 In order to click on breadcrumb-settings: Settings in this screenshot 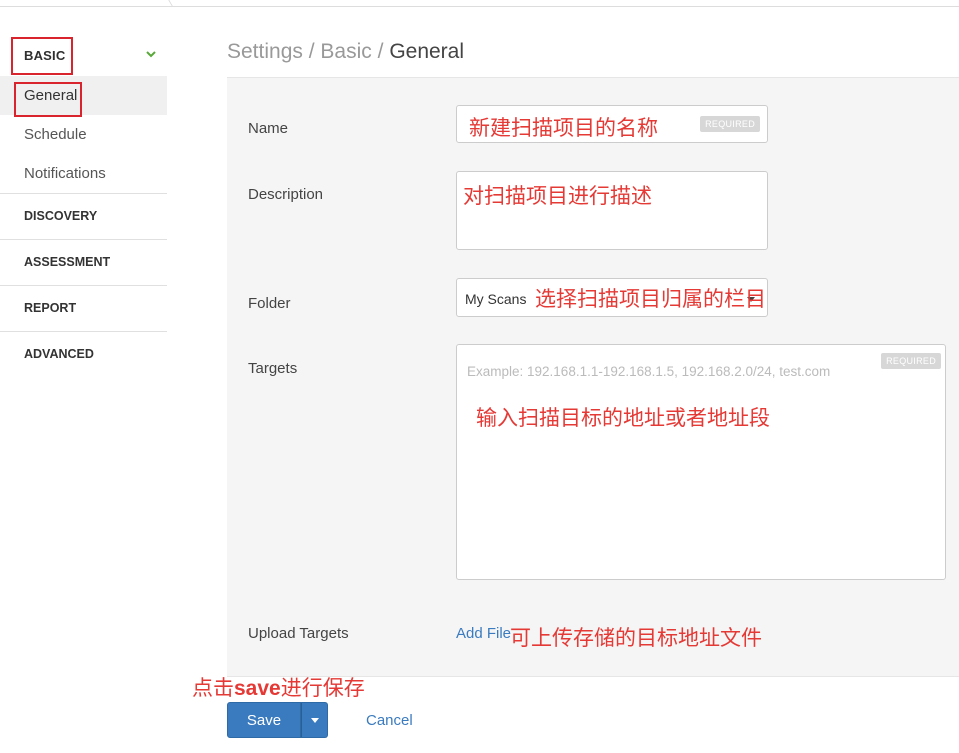, I will do `click(265, 51)`.